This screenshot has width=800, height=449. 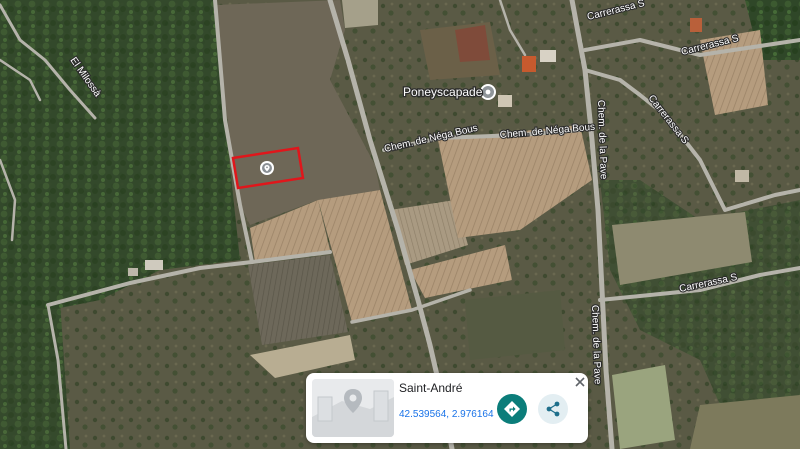 I want to click on location-pin-icon, so click(x=267, y=168).